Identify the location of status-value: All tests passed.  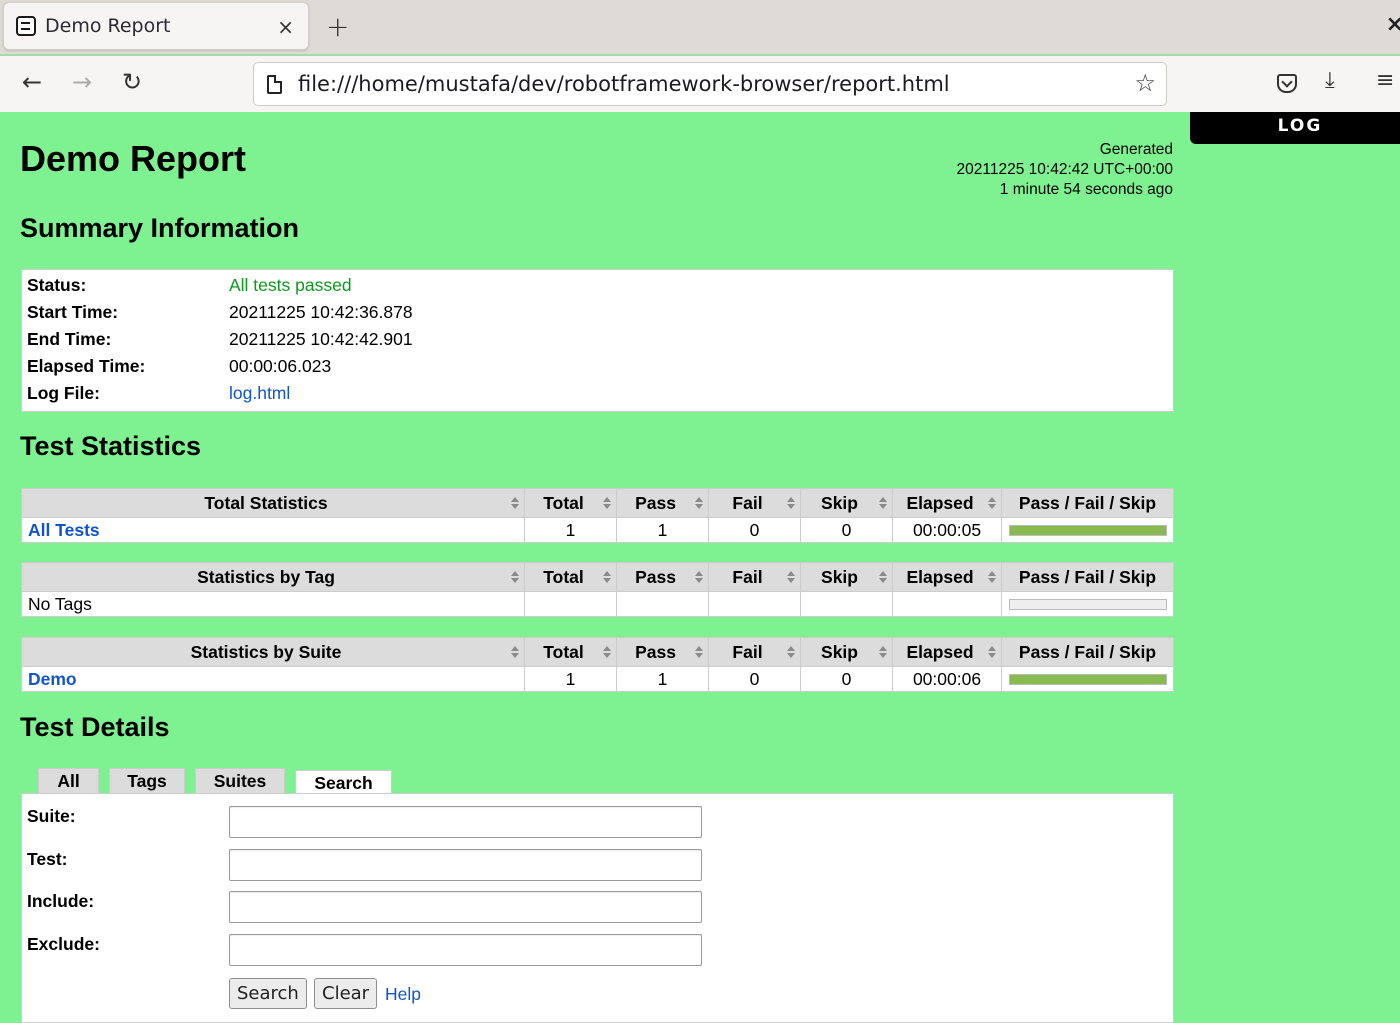
(290, 285).